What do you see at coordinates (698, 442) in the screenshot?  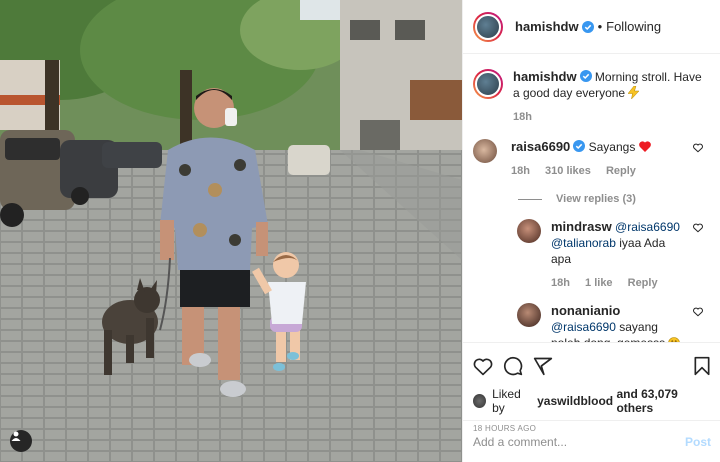 I see `post-comment-button: Post` at bounding box center [698, 442].